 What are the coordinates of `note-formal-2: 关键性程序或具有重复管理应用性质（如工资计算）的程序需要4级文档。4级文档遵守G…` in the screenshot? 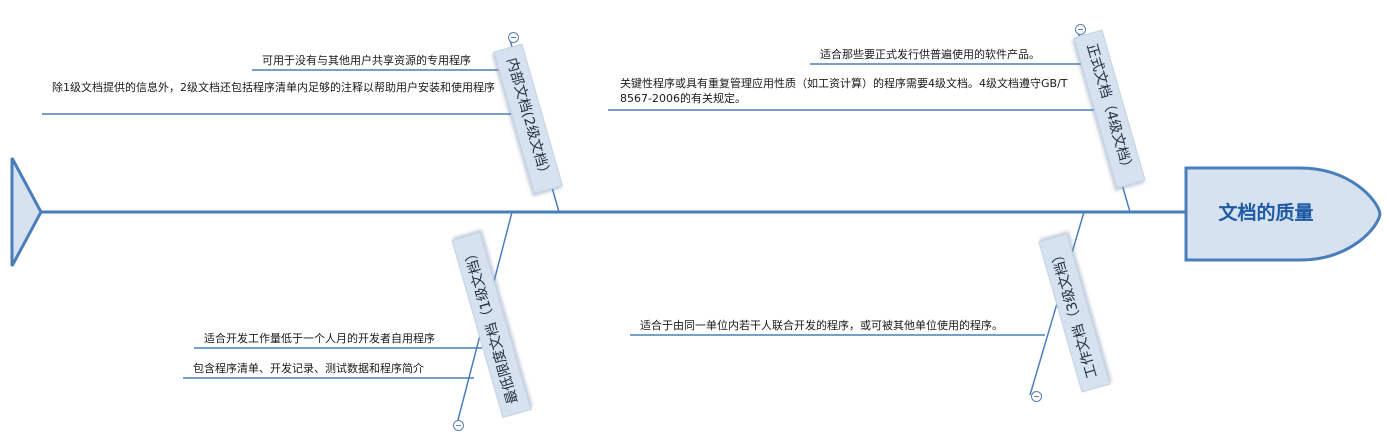 It's located at (844, 91).